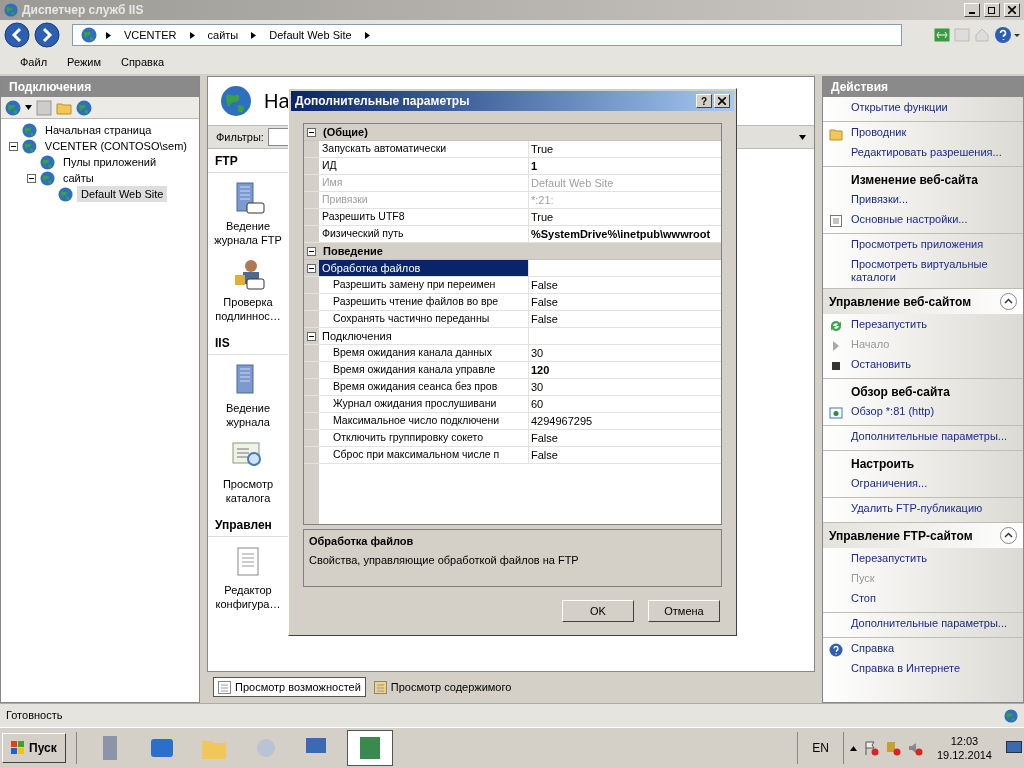 The height and width of the screenshot is (768, 1024). Describe the element at coordinates (98, 130) in the screenshot. I see `tree-item: Начальная страница` at that location.